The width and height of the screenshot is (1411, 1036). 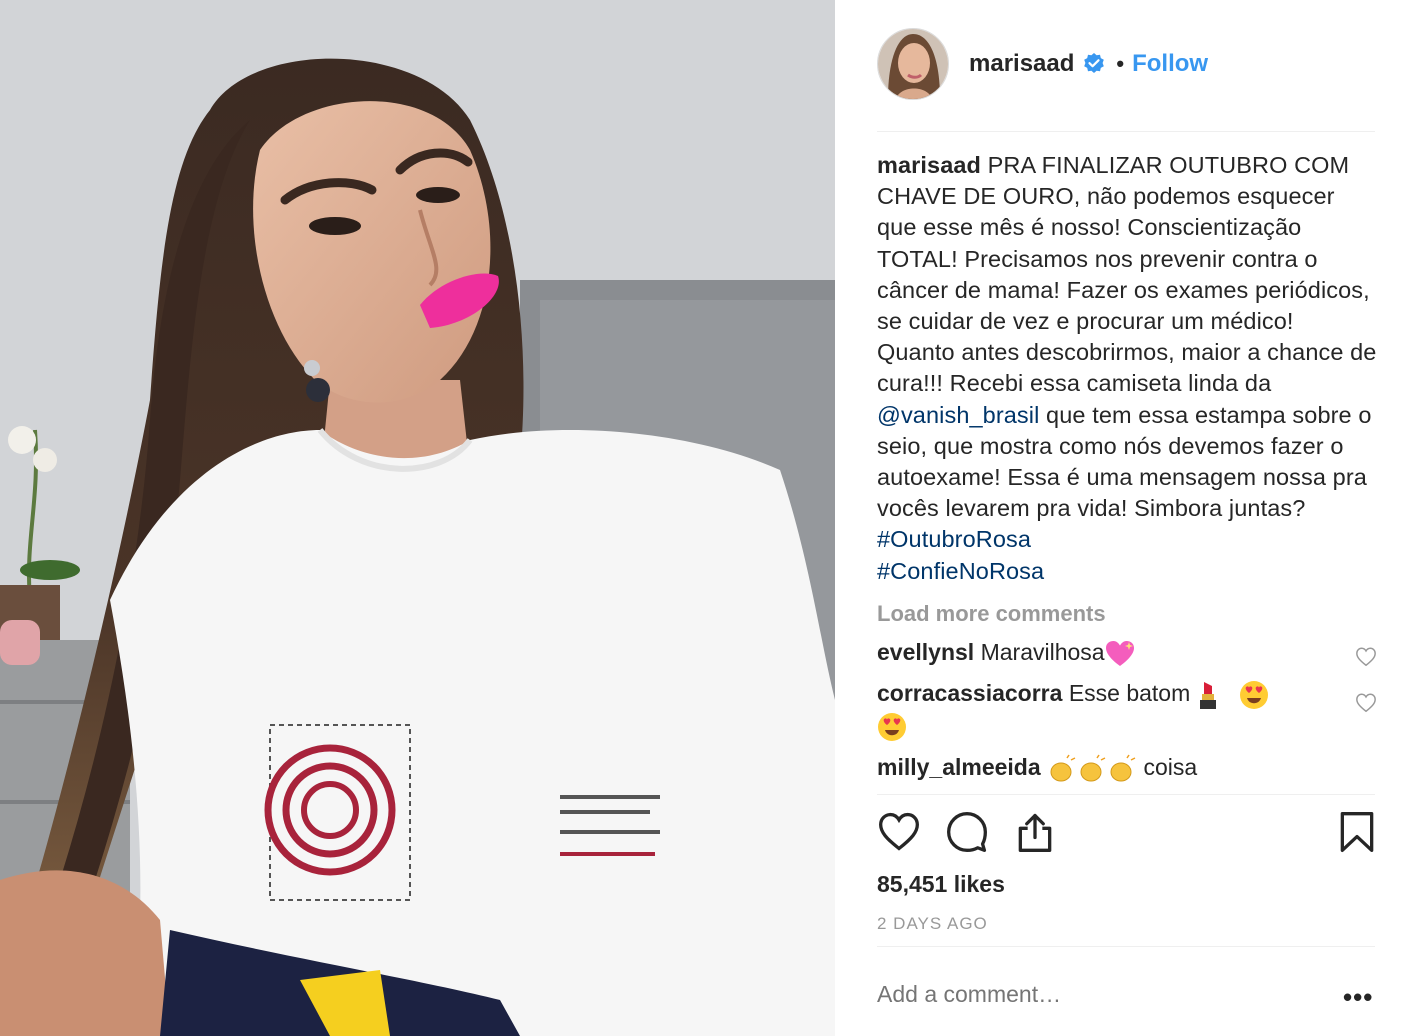 What do you see at coordinates (1119, 653) in the screenshot?
I see `sparkling-heart-icon` at bounding box center [1119, 653].